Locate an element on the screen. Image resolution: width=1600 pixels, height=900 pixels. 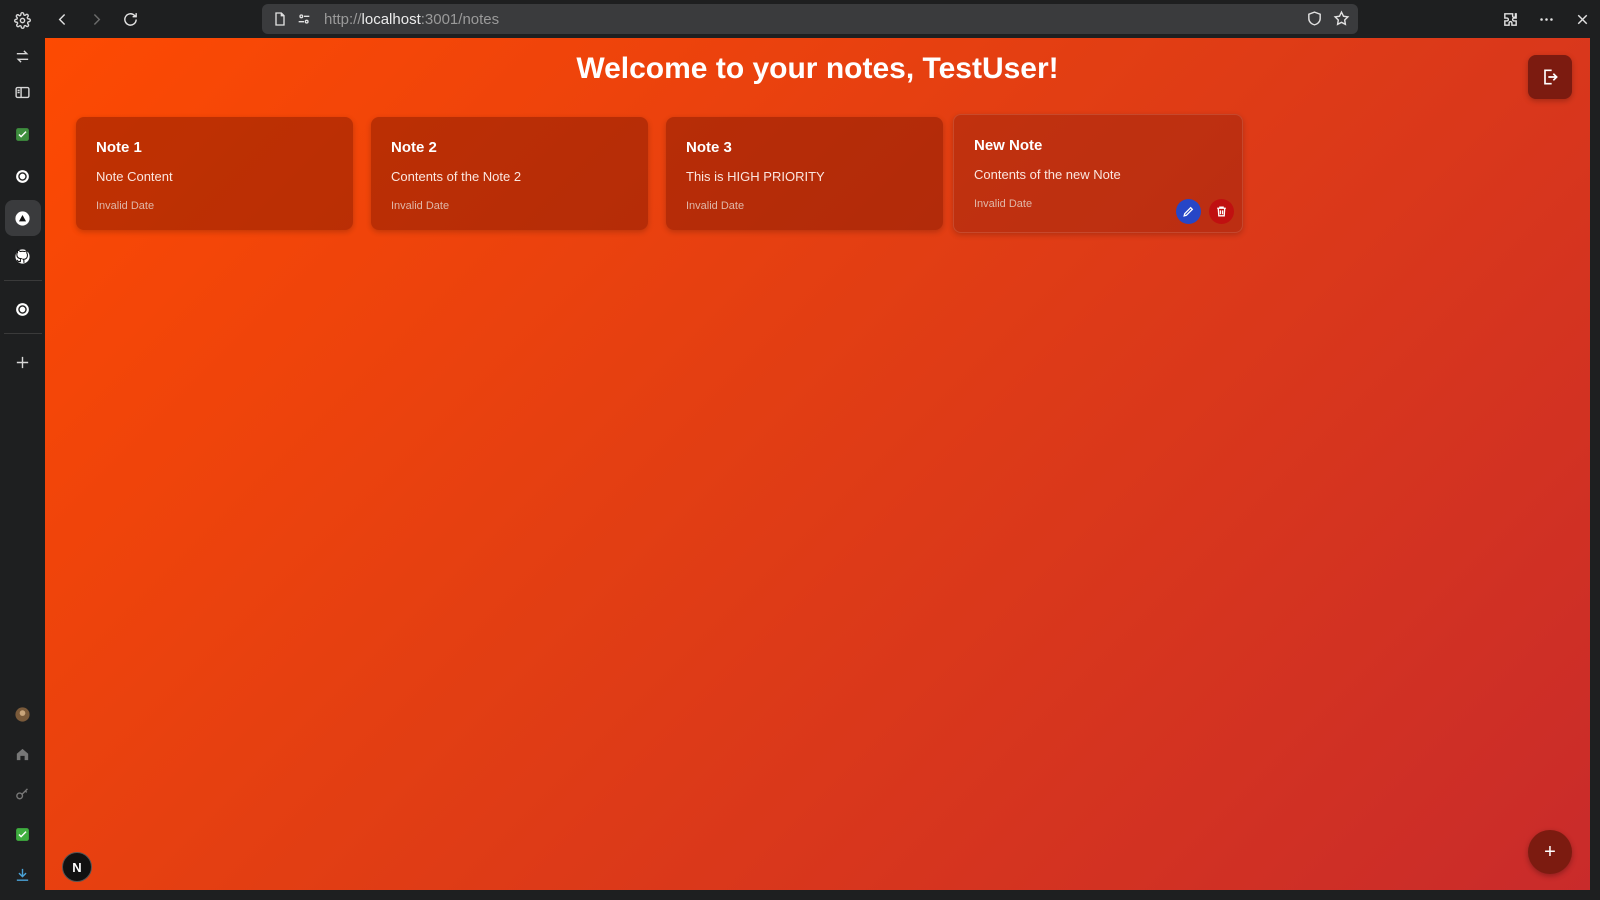
extensions-icon is located at coordinates (1510, 19).